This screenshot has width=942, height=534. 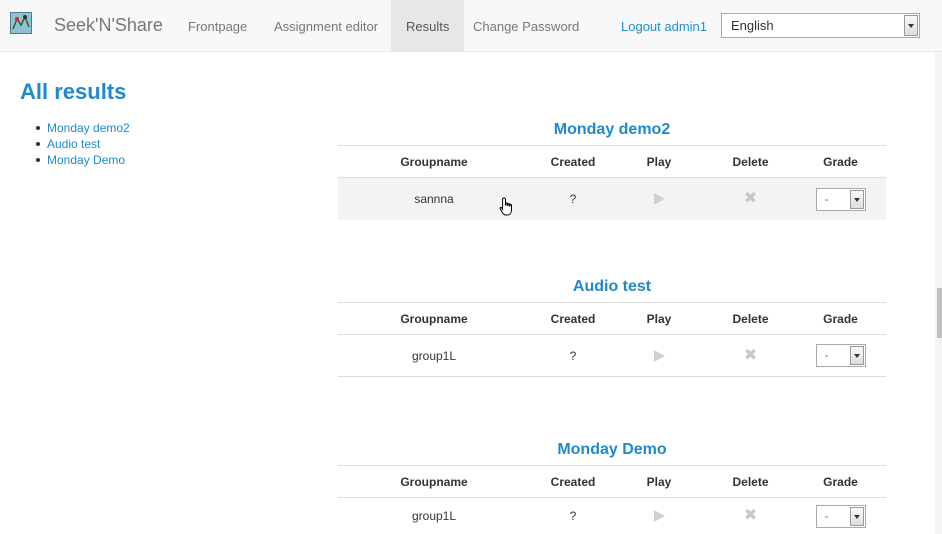 What do you see at coordinates (73, 144) in the screenshot?
I see `result-link-audio-test: Audio test` at bounding box center [73, 144].